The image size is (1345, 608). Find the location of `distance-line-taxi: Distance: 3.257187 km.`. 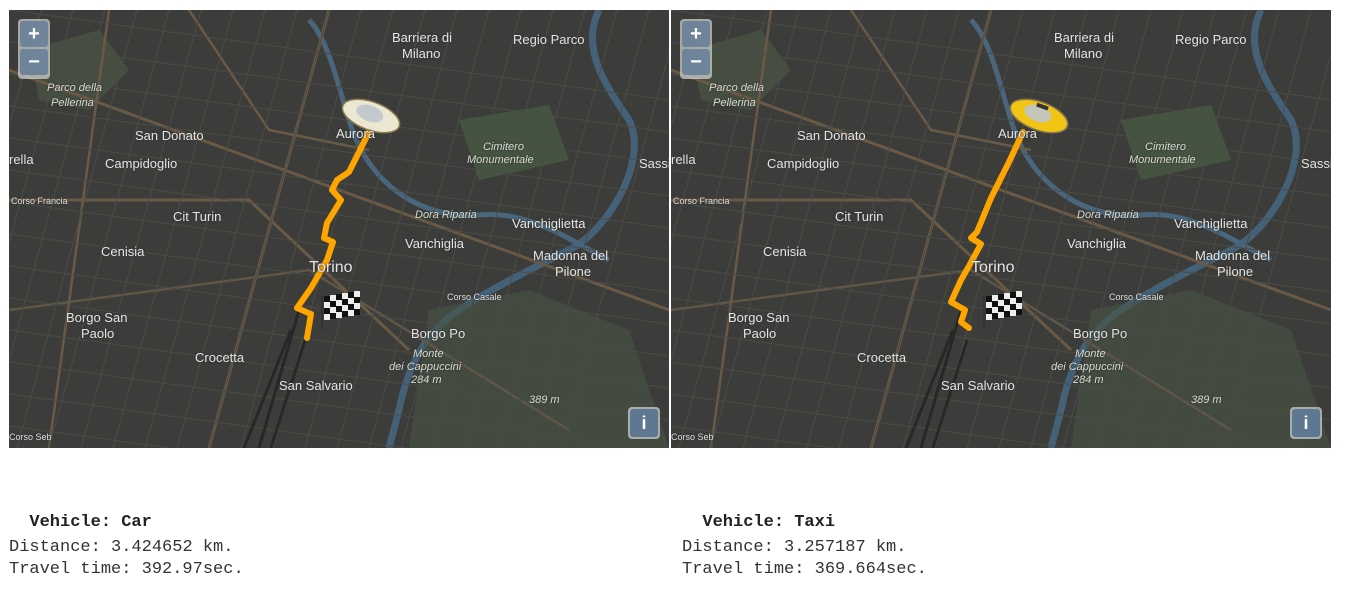

distance-line-taxi: Distance: 3.257187 km. is located at coordinates (794, 548).